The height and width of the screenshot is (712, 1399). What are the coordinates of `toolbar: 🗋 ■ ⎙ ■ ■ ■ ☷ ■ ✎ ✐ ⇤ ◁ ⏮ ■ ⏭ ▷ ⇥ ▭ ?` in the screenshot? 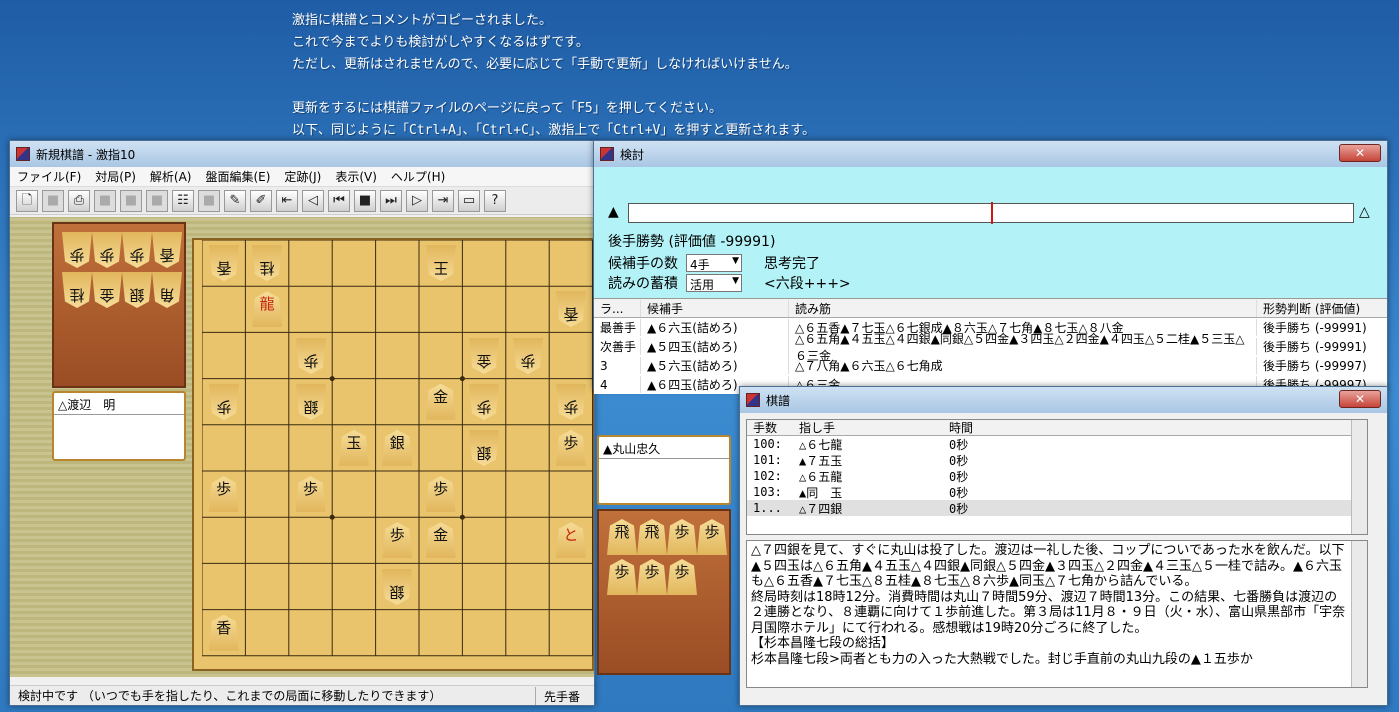 It's located at (302, 201).